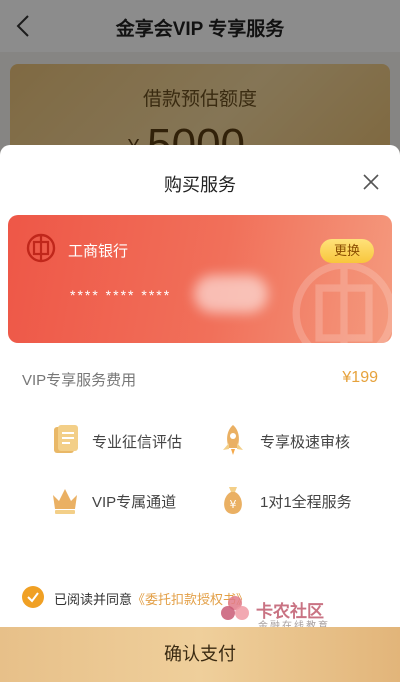  Describe the element at coordinates (231, 294) in the screenshot. I see `redaction-blur` at that location.